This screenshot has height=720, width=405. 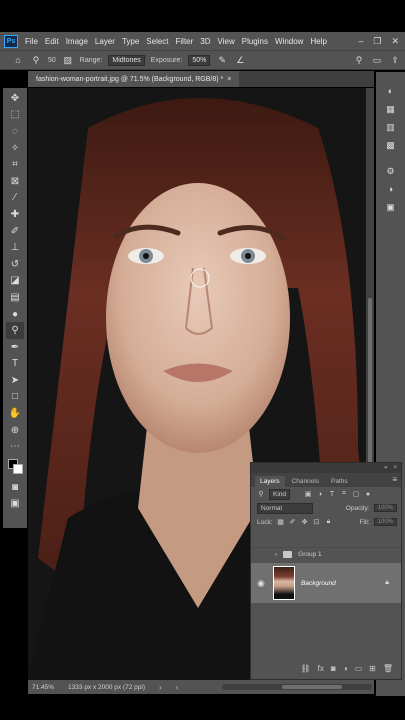 What do you see at coordinates (285, 508) in the screenshot?
I see `blend-mode-select: Normal` at bounding box center [285, 508].